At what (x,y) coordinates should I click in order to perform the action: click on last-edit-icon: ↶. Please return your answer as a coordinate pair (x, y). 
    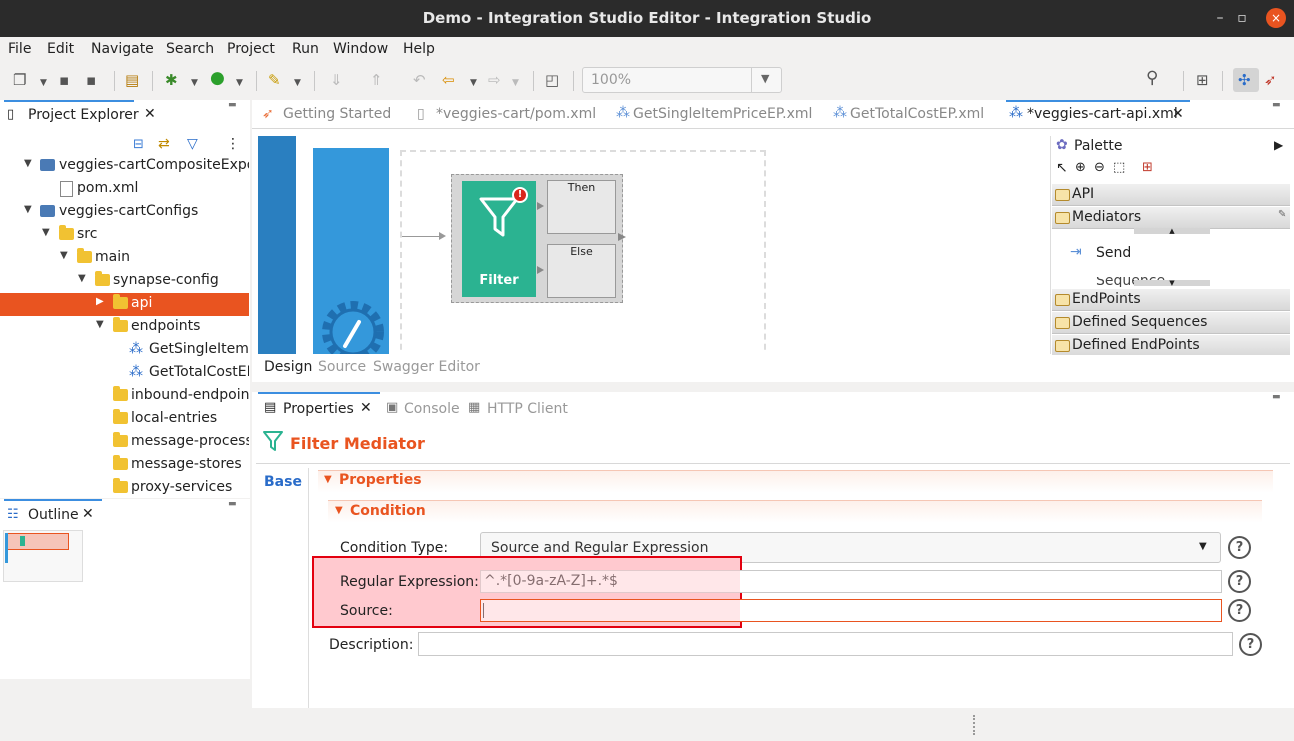
    Looking at the image, I should click on (419, 80).